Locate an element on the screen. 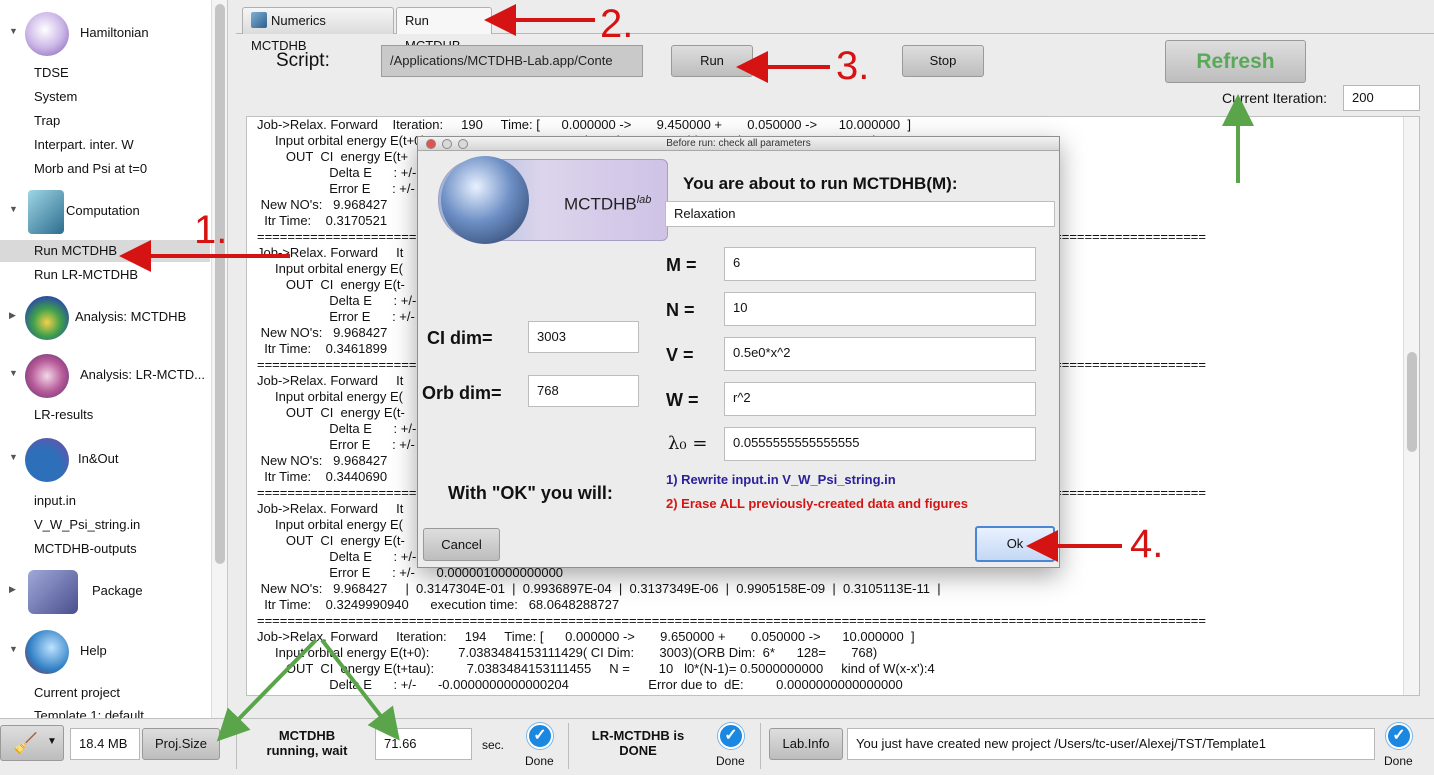 Image resolution: width=1434 pixels, height=775 pixels. lambda-field: 0.0555555555555555 is located at coordinates (880, 444).